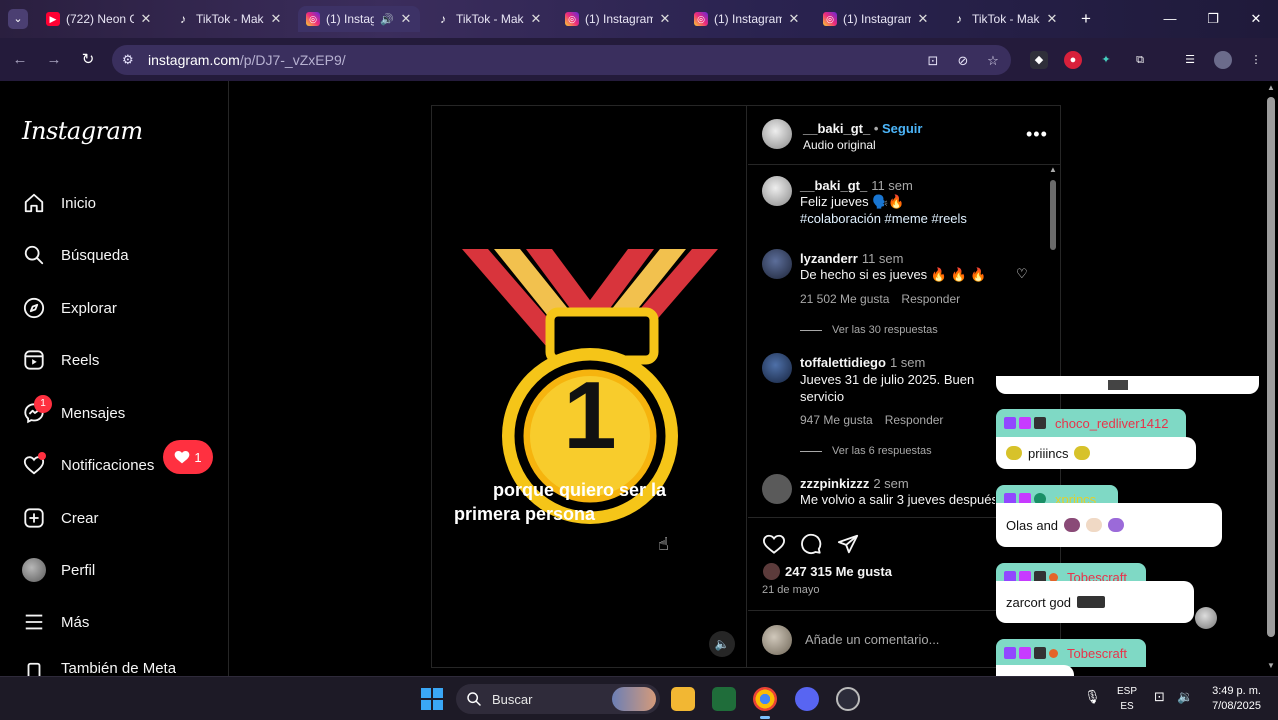 Image resolution: width=1278 pixels, height=720 pixels. Describe the element at coordinates (1073, 60) in the screenshot. I see `adblock-icon: ●` at that location.